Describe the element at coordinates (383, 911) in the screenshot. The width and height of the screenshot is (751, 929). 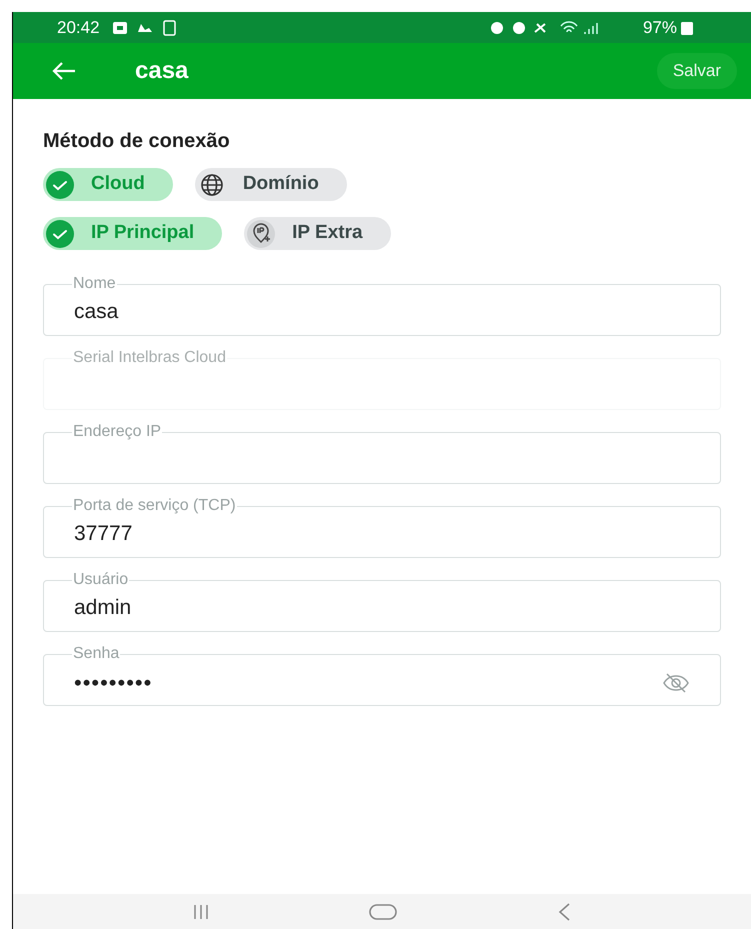
I see `home-icon` at that location.